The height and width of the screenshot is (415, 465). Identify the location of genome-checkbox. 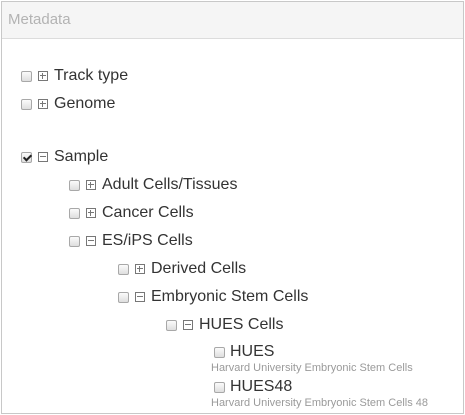
(26, 104).